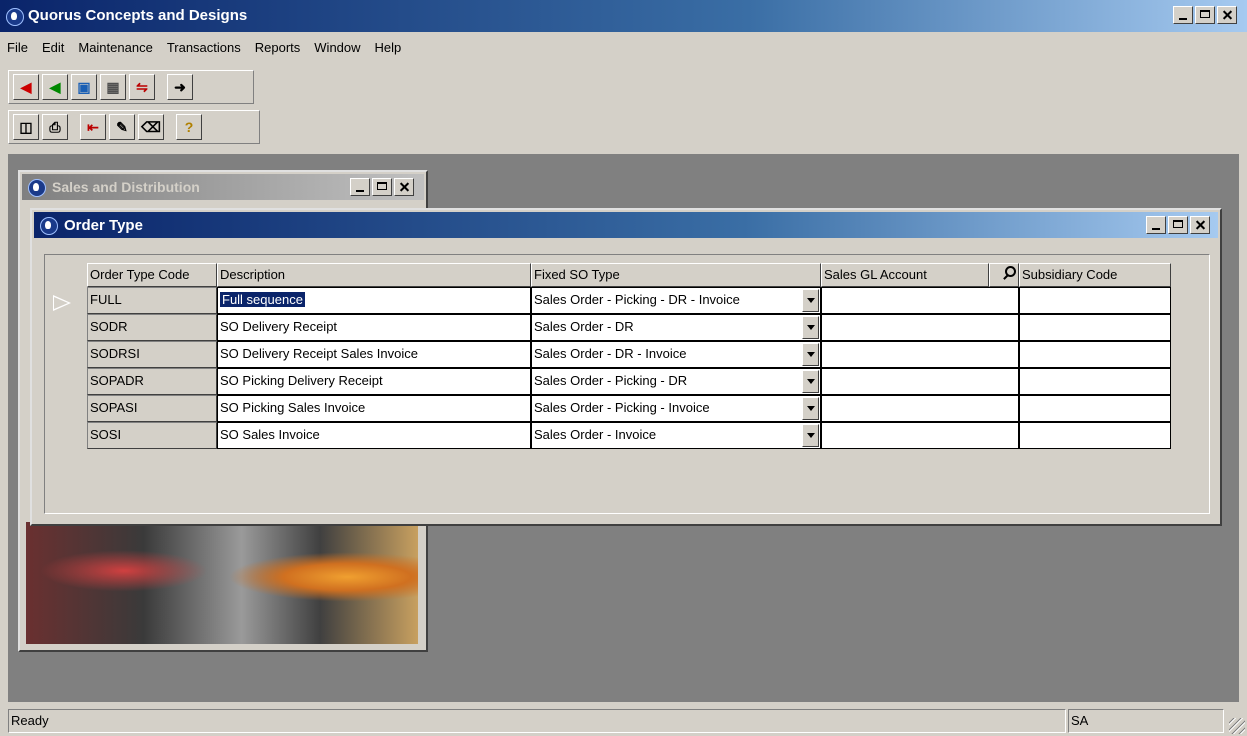  What do you see at coordinates (204, 47) in the screenshot?
I see `menu-transactions: Transactions` at bounding box center [204, 47].